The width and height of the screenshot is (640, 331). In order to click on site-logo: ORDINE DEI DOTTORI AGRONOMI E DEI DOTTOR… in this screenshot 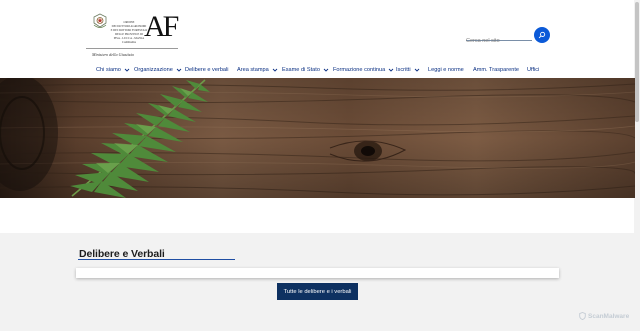, I will do `click(133, 35)`.